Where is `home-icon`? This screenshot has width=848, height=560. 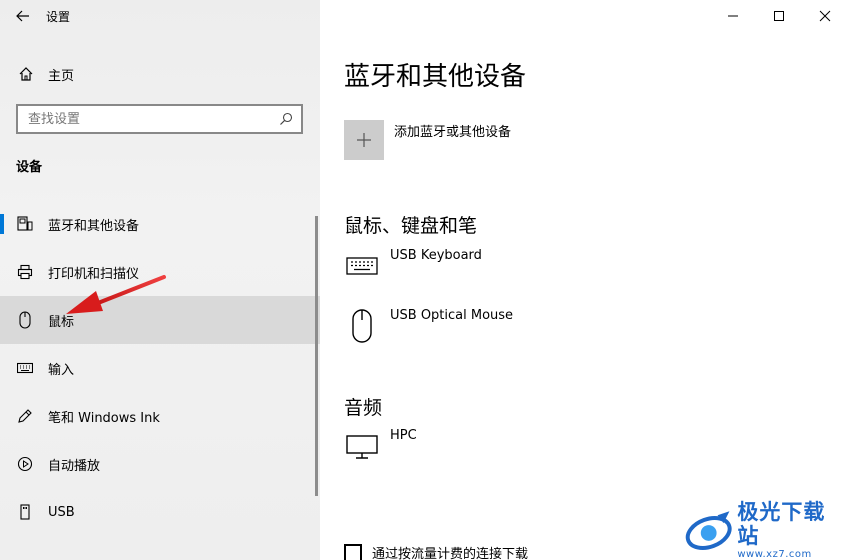
home-icon is located at coordinates (26, 74).